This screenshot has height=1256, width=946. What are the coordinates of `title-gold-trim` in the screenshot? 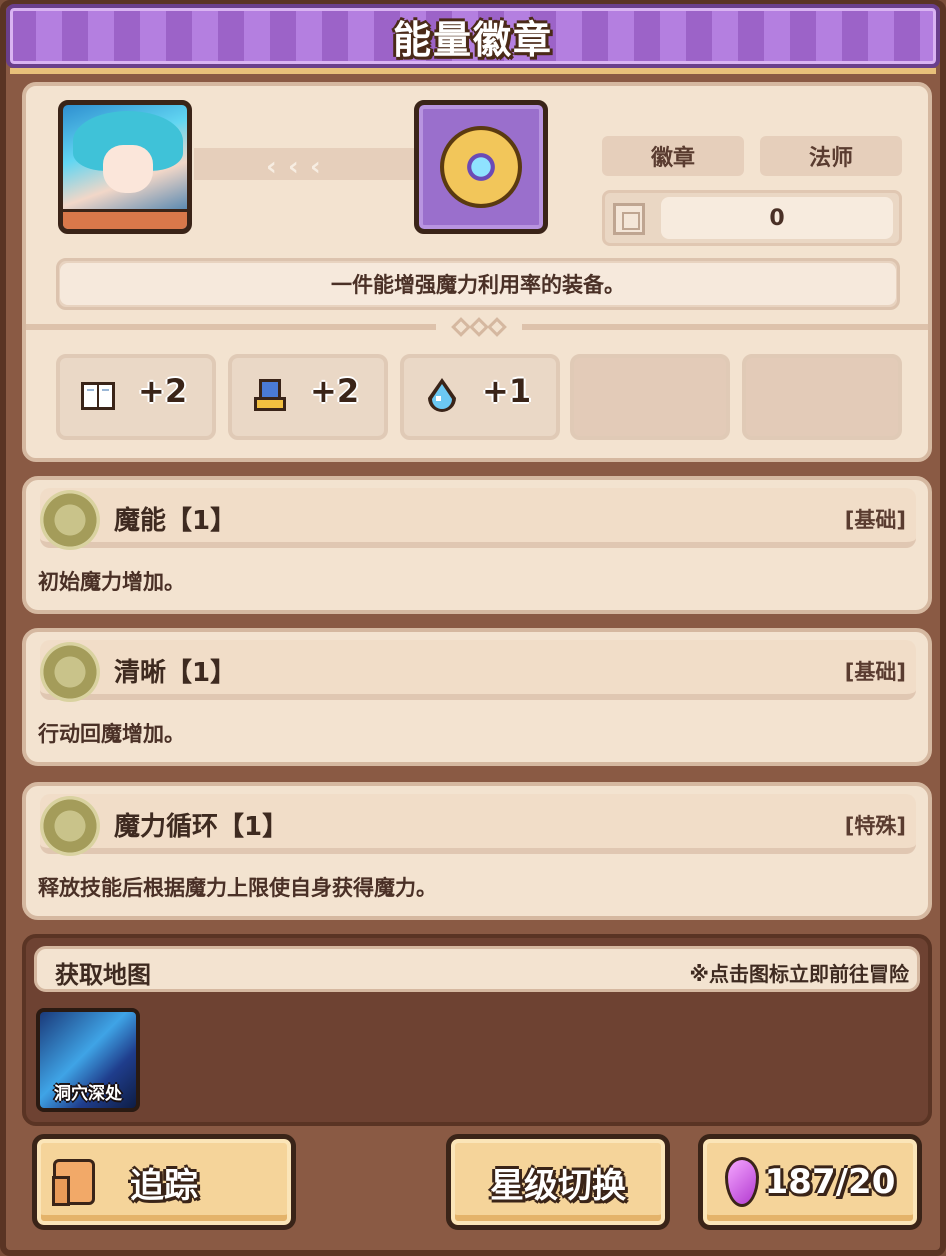 It's located at (473, 71).